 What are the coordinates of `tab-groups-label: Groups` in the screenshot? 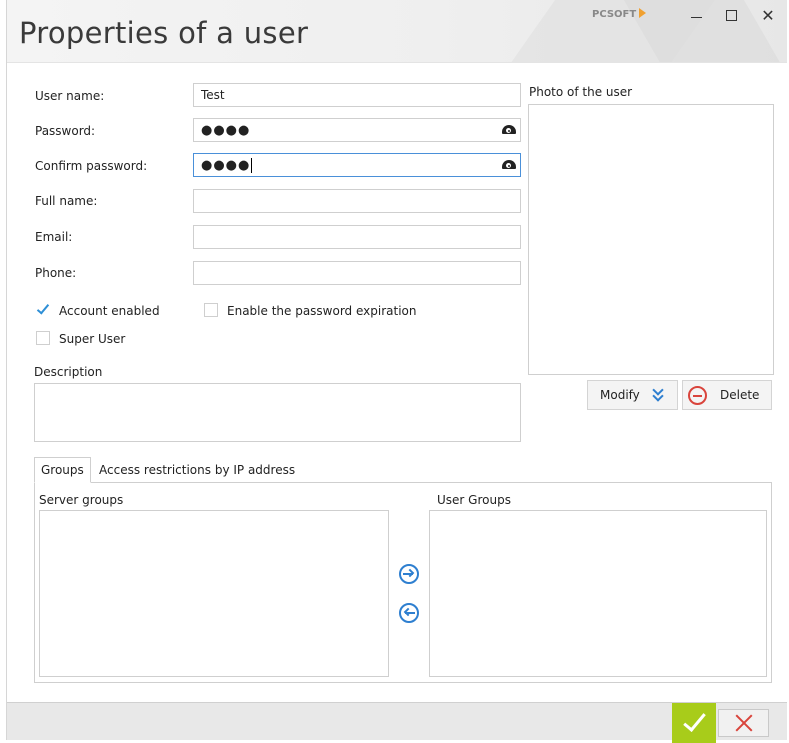 It's located at (62, 470).